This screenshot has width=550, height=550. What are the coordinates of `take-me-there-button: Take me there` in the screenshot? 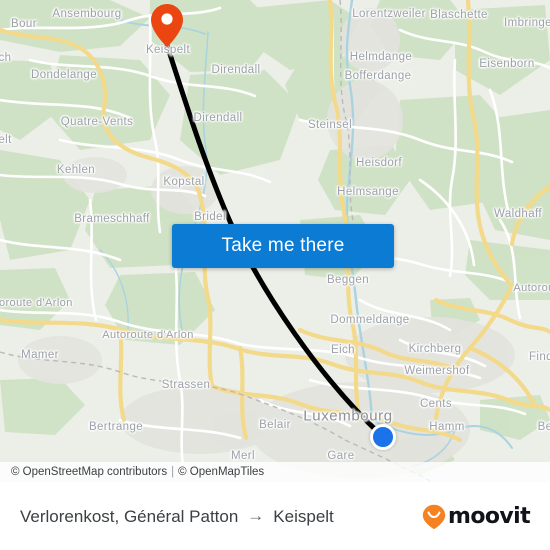 It's located at (283, 246).